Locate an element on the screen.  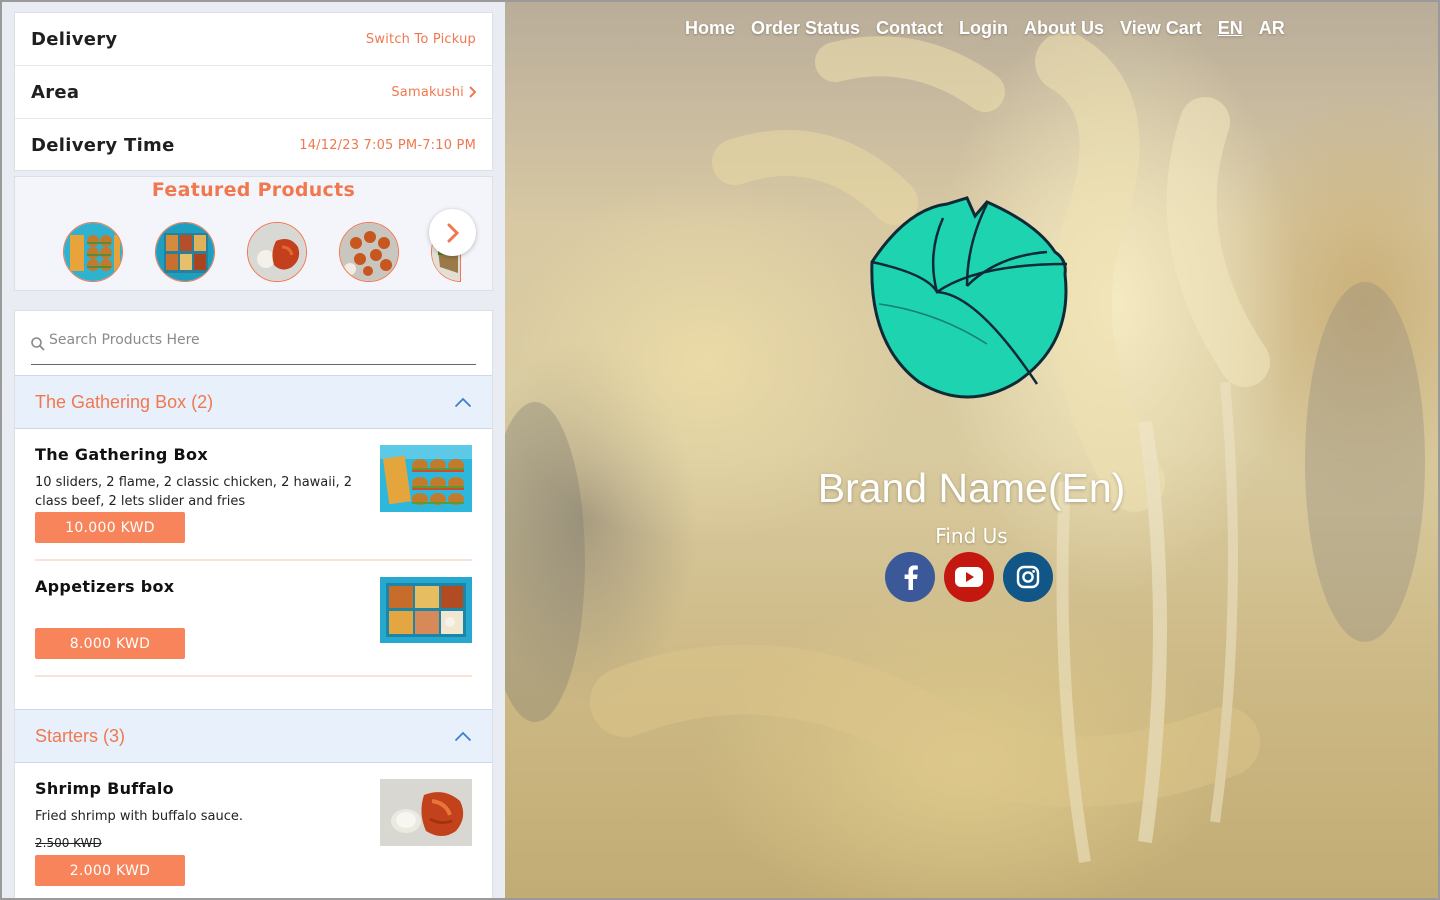
featured-products-carousel is located at coordinates (262, 252).